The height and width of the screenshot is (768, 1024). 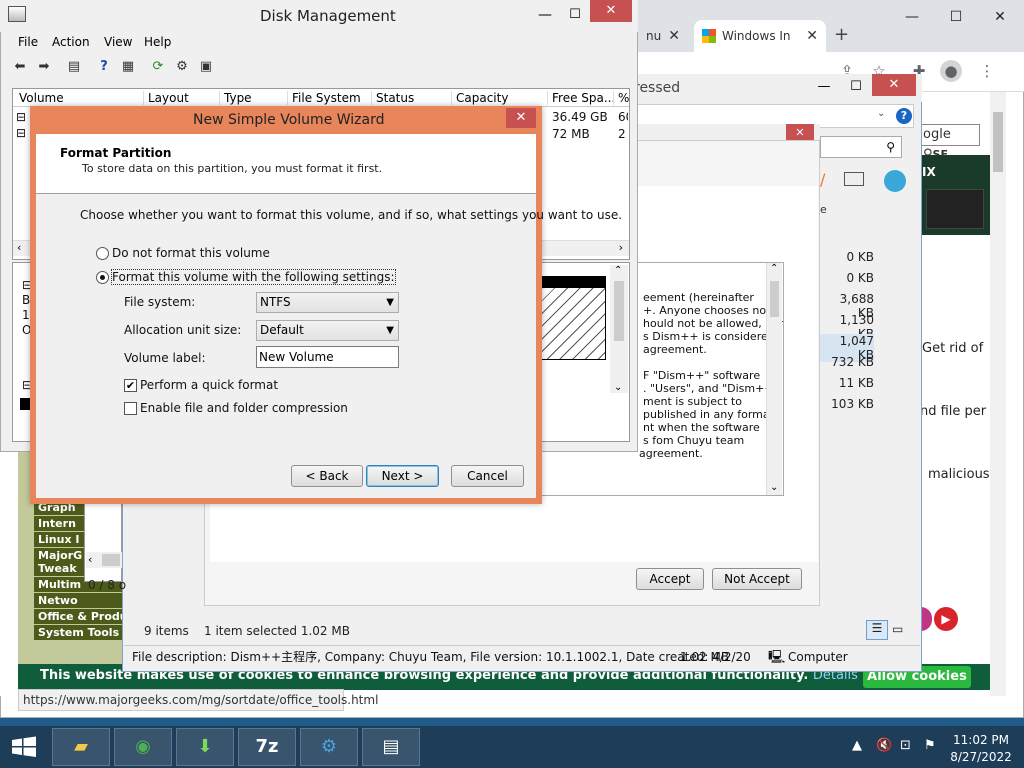 I want to click on quick-format-checkbox: ✔, so click(x=130, y=385).